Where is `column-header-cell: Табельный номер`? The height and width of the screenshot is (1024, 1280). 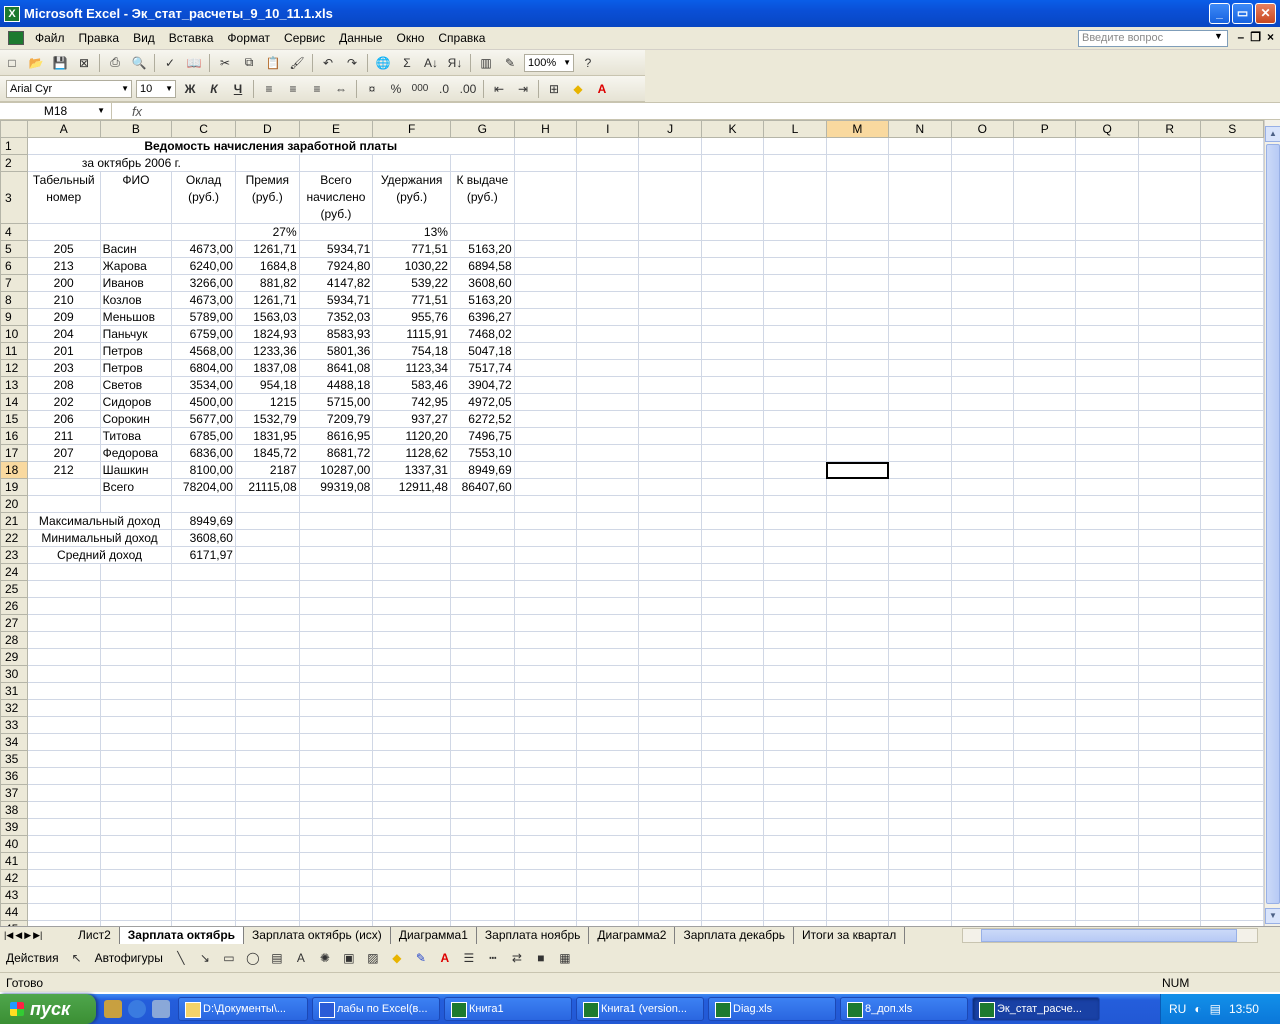
column-header-cell: Табельный номер is located at coordinates (63, 197).